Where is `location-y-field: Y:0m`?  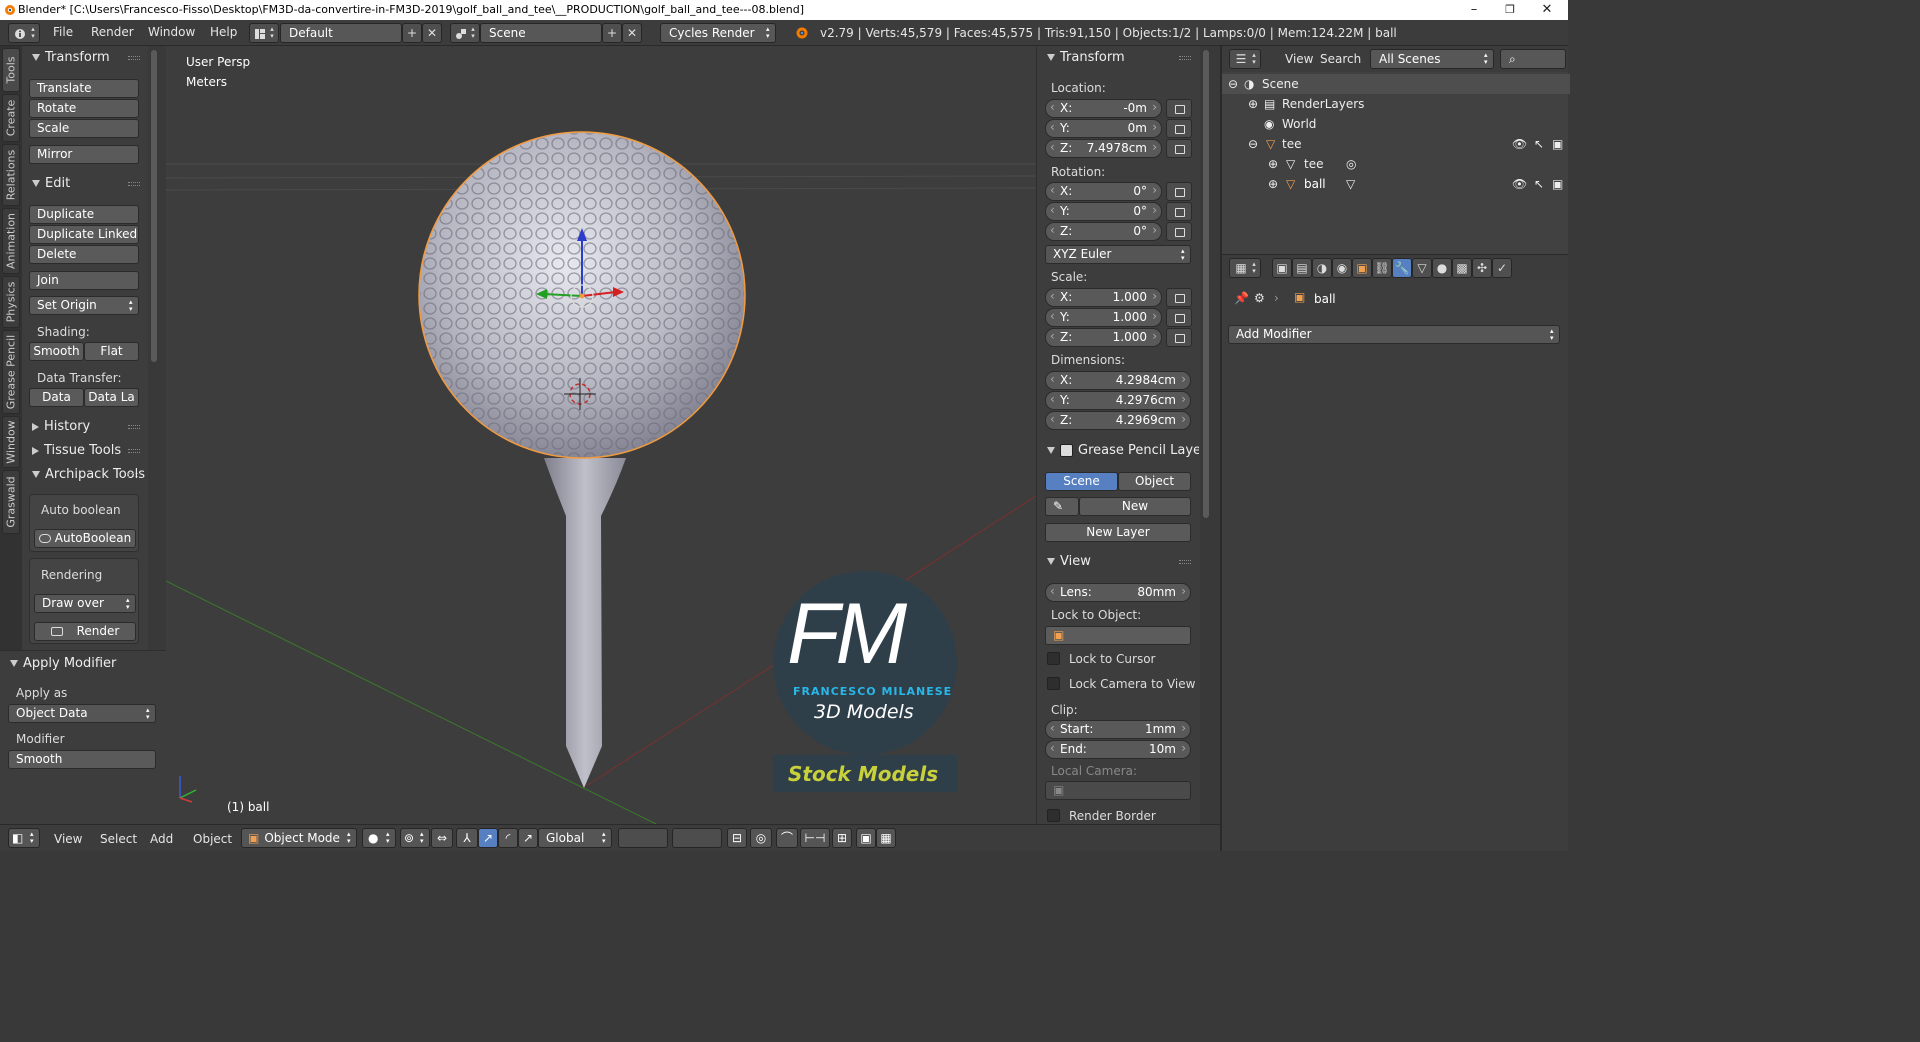 location-y-field: Y:0m is located at coordinates (1103, 128).